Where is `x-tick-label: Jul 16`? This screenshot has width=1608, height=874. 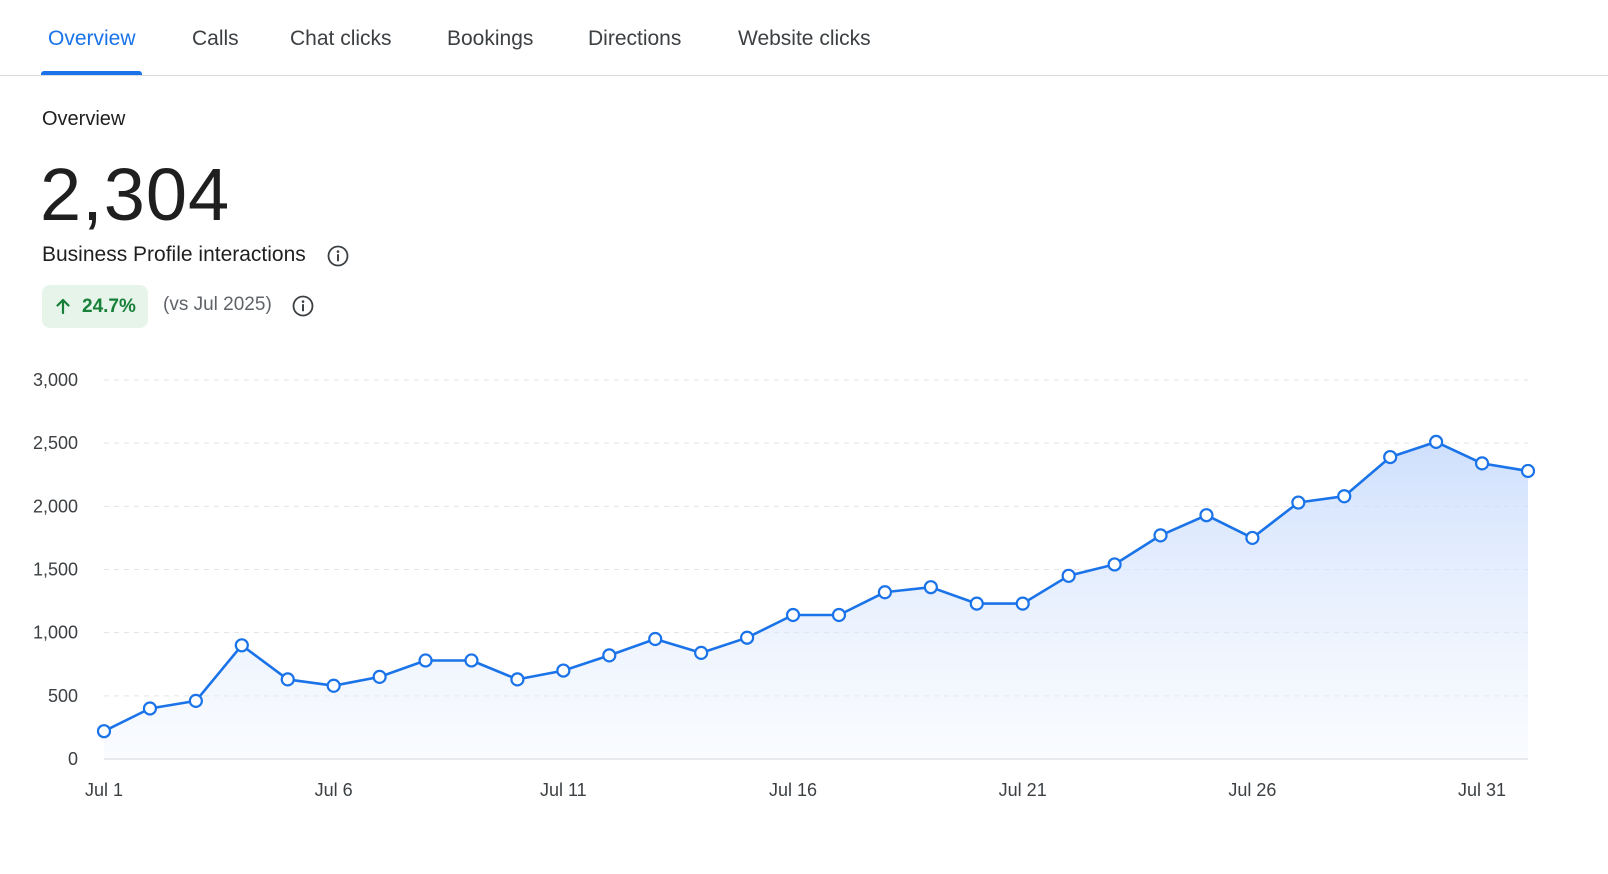 x-tick-label: Jul 16 is located at coordinates (793, 790).